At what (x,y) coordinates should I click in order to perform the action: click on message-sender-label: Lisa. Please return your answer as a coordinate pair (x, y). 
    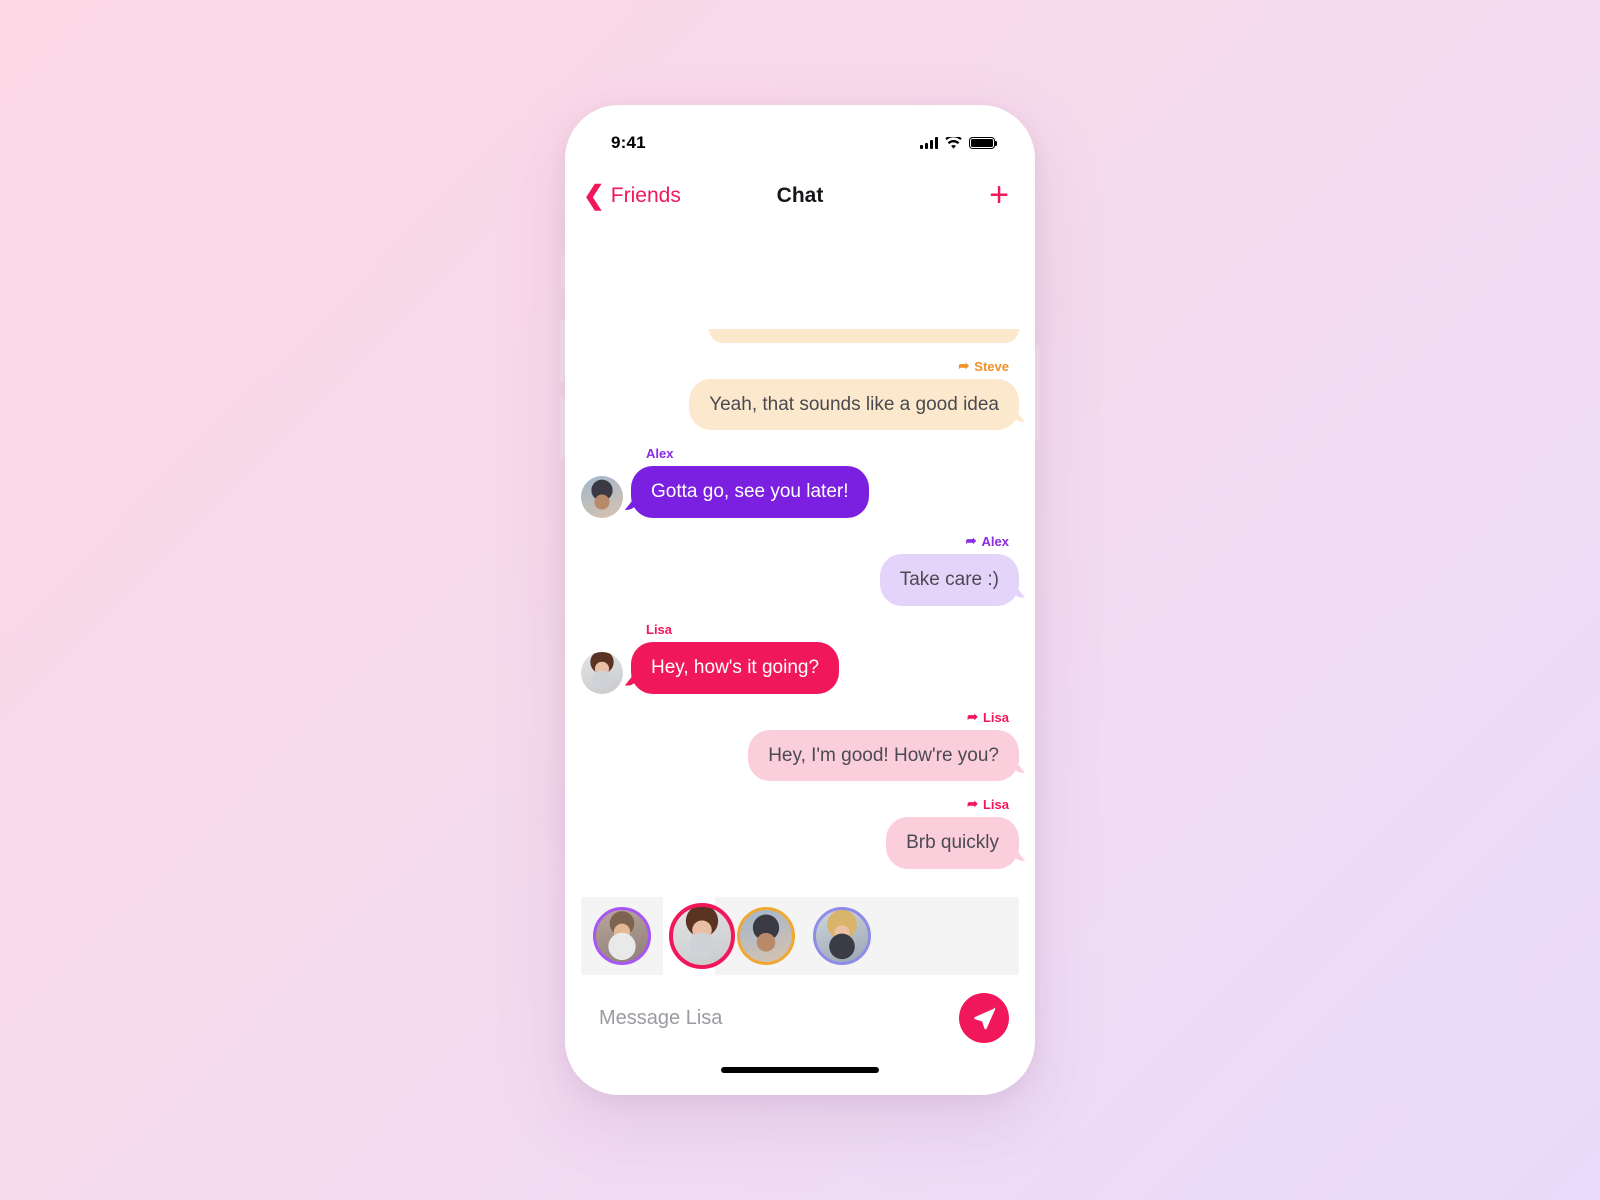
    Looking at the image, I should click on (659, 629).